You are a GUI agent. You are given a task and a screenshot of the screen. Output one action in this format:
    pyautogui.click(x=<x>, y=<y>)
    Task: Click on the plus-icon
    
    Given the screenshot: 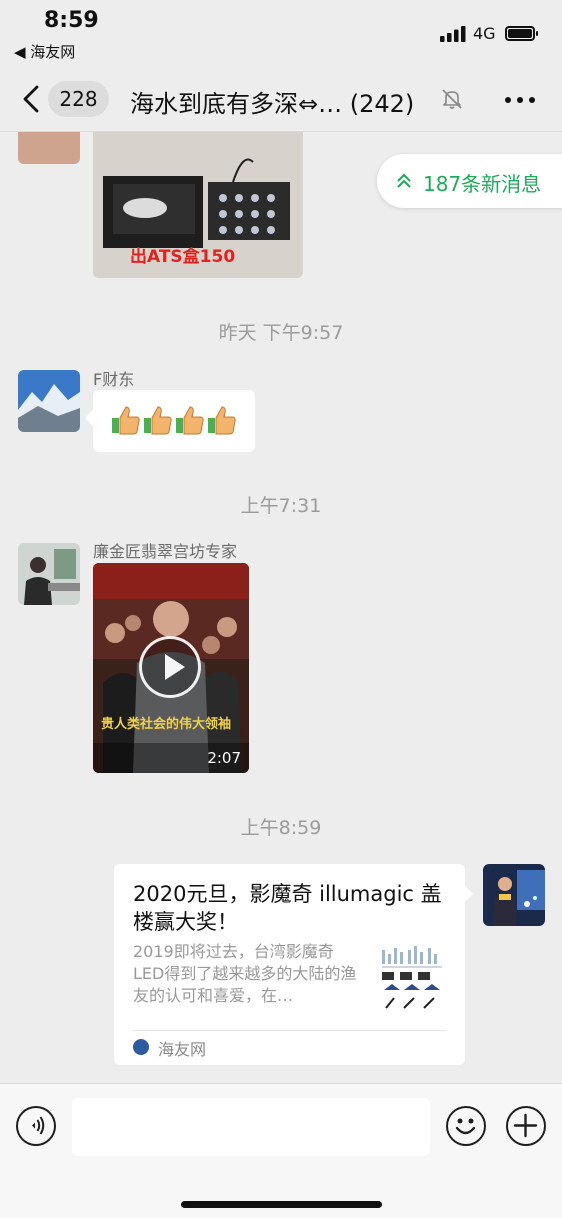 What is the action you would take?
    pyautogui.click(x=525, y=1125)
    